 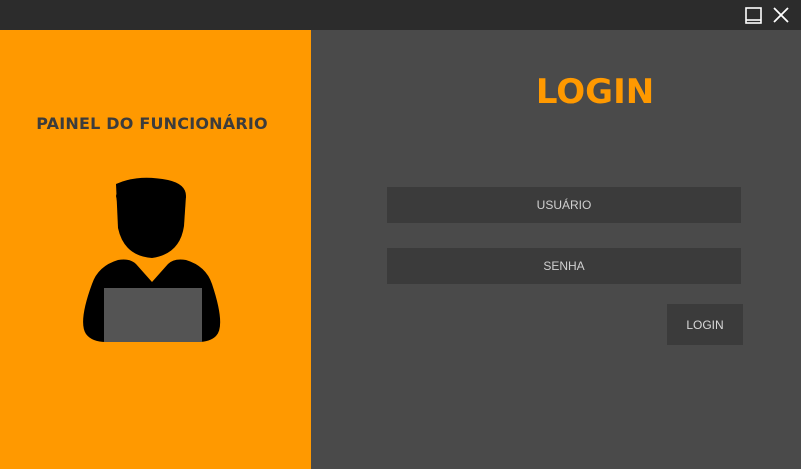 I want to click on panel-title: PAINEL DO FUNCIONÁRIO, so click(x=152, y=123).